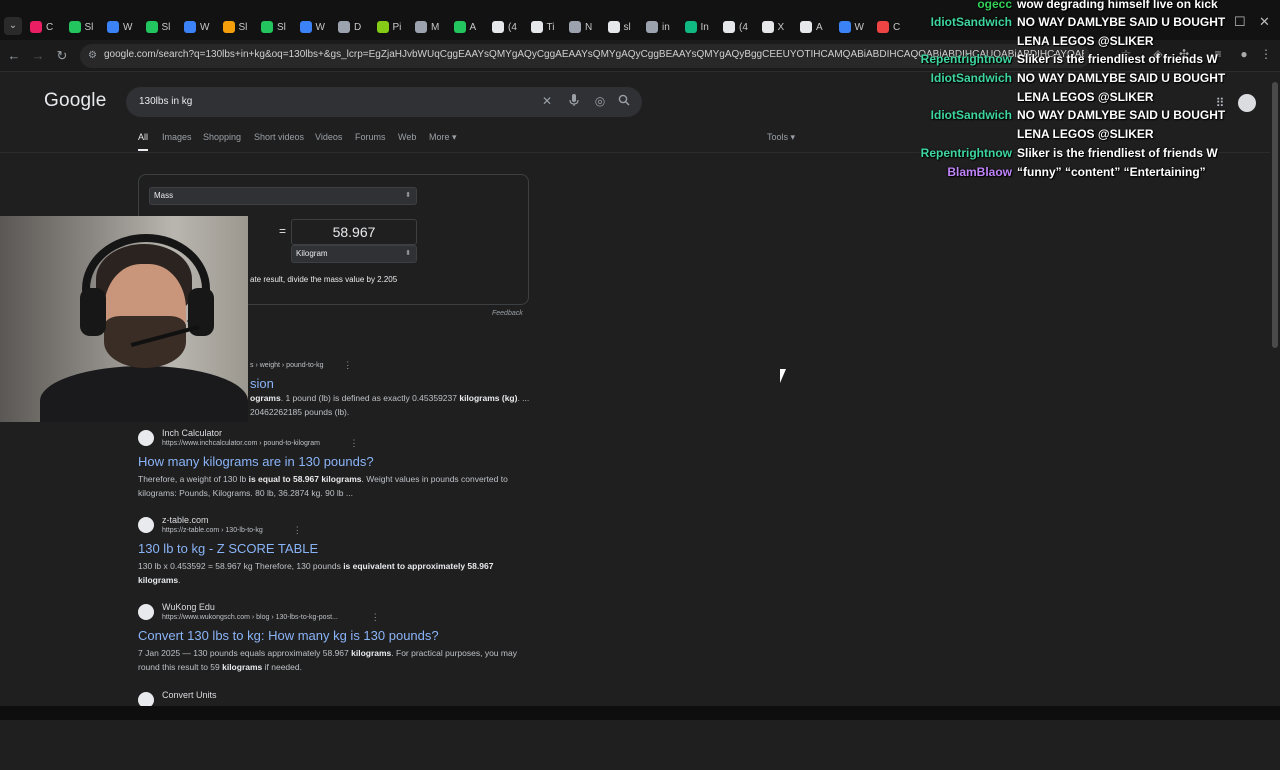  I want to click on browser-tab: X, so click(772, 27).